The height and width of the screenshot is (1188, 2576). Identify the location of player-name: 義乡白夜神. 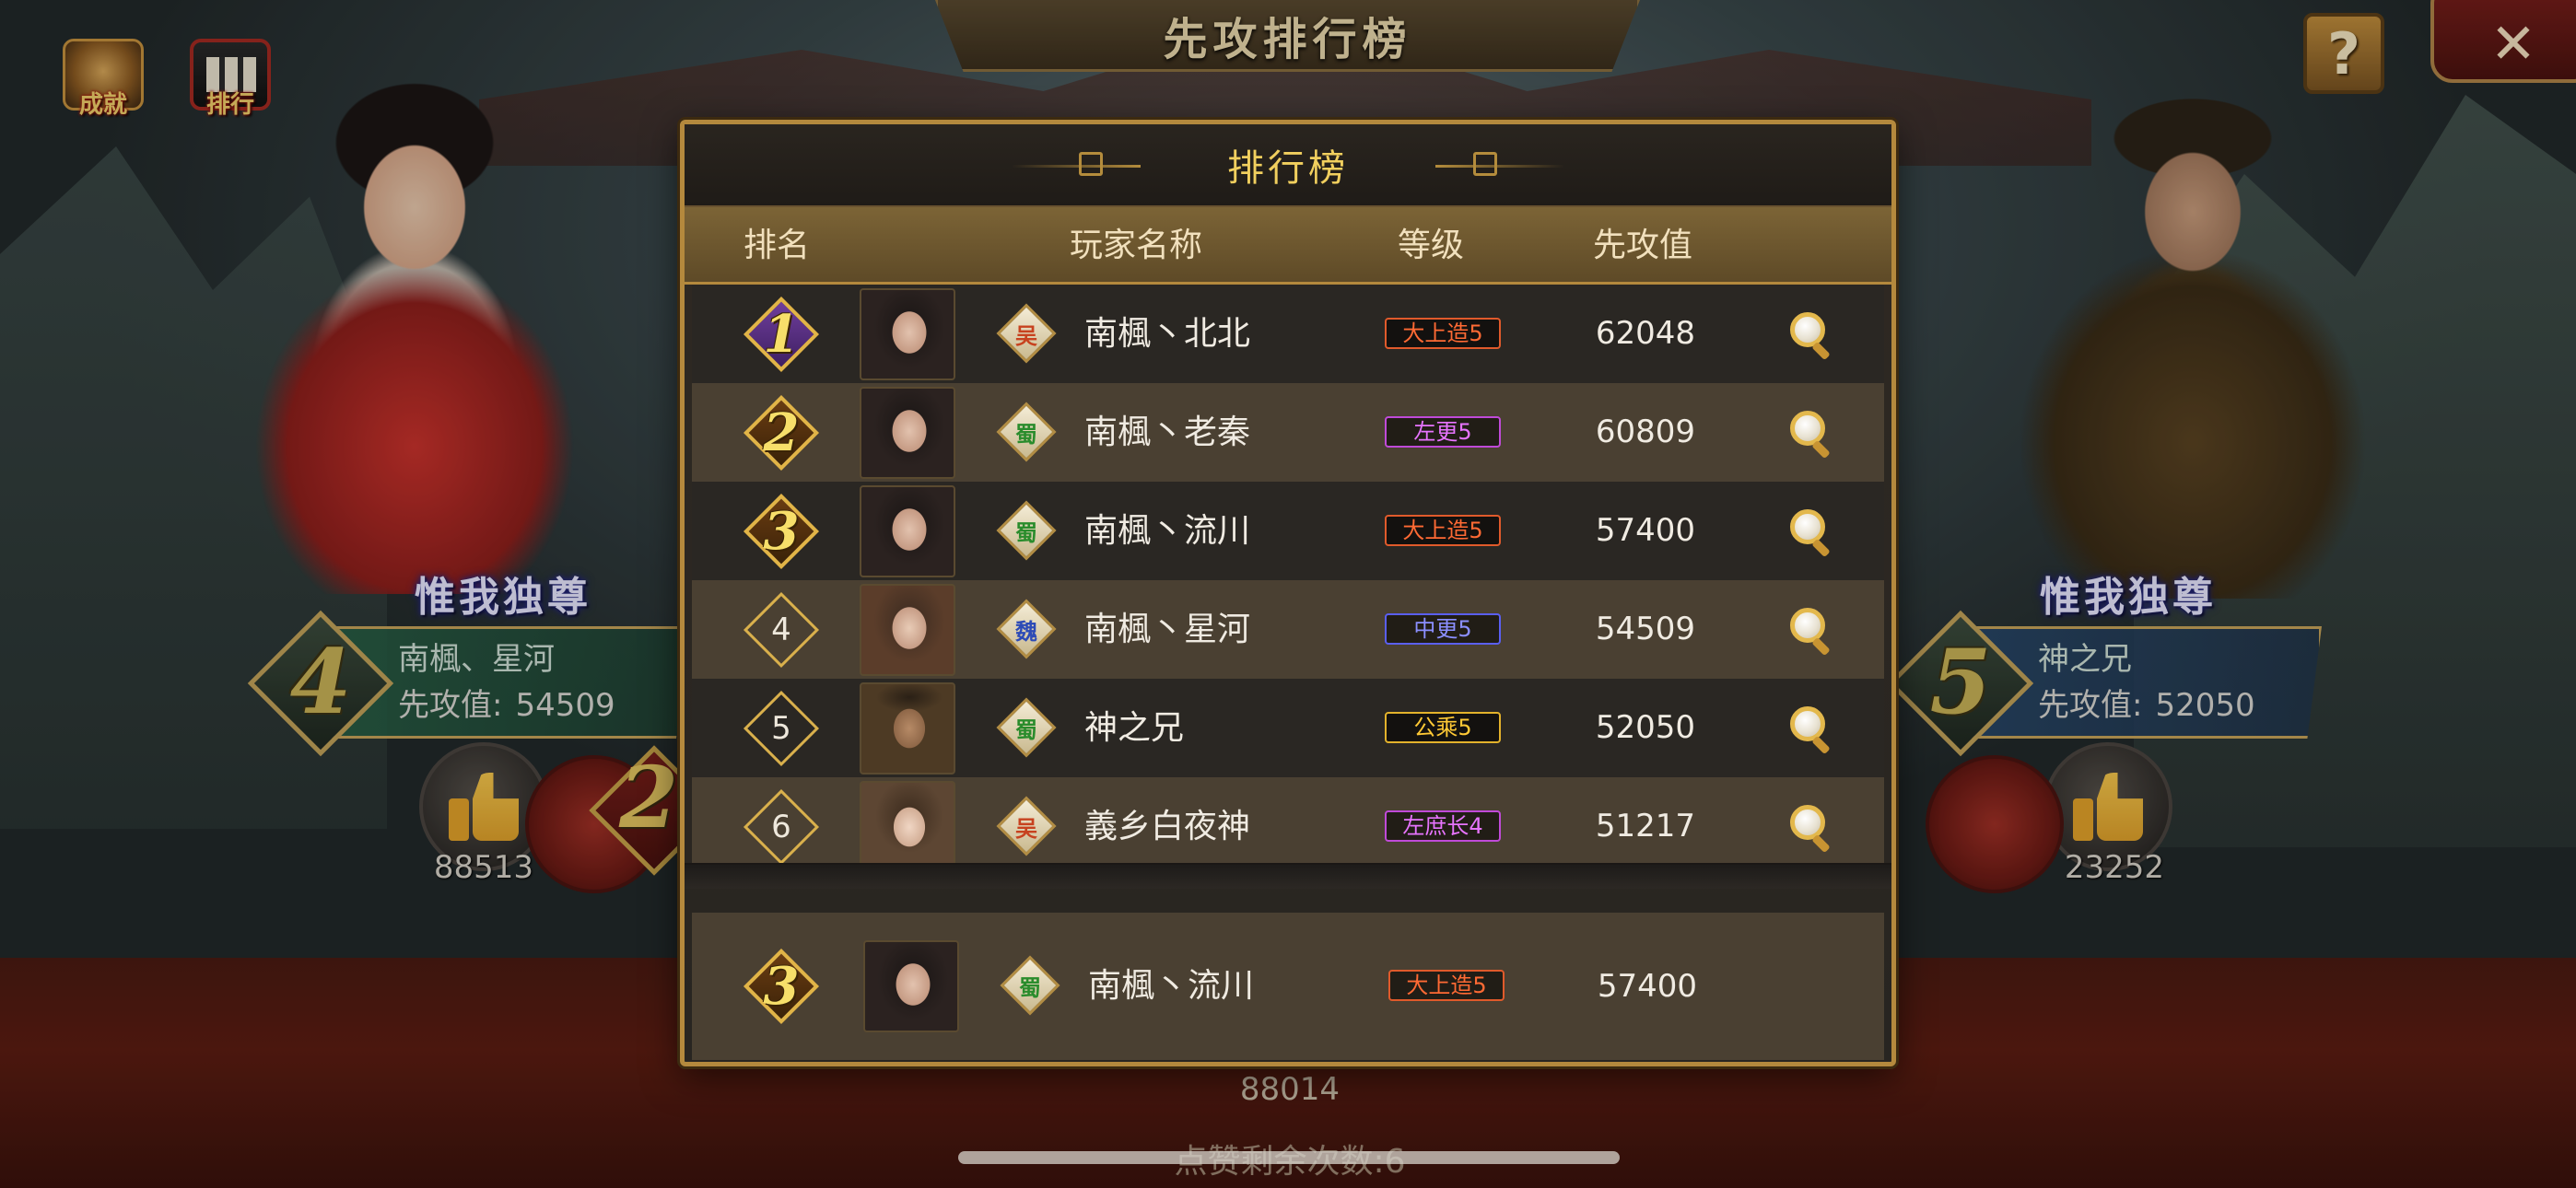
(1167, 826).